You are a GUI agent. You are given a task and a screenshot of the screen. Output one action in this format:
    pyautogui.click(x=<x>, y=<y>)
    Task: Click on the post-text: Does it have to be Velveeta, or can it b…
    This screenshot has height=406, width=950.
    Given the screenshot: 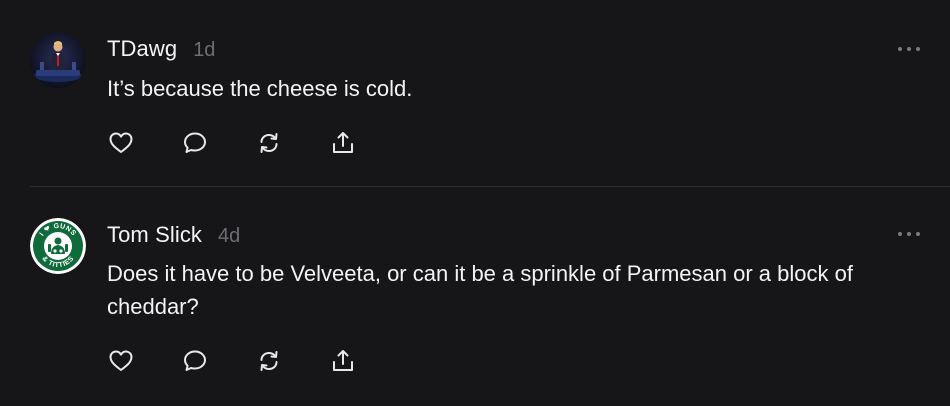 What is the action you would take?
    pyautogui.click(x=480, y=290)
    